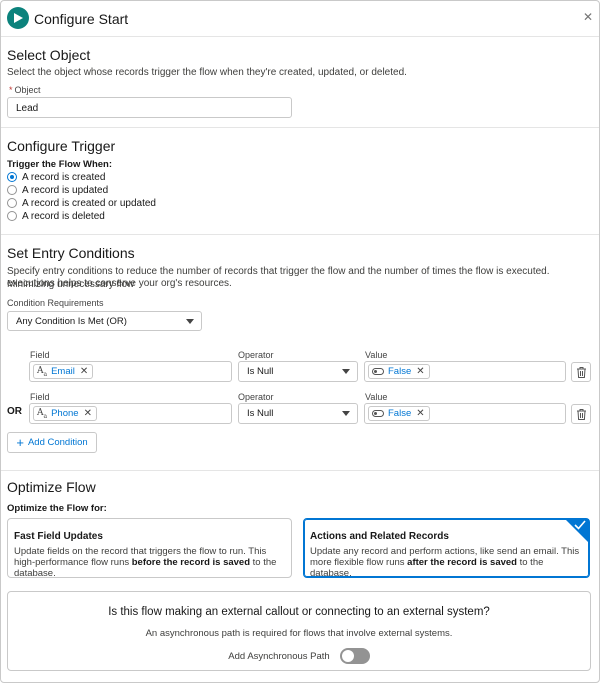  What do you see at coordinates (61, 146) in the screenshot?
I see `configure-trigger-title: Configure Trigger` at bounding box center [61, 146].